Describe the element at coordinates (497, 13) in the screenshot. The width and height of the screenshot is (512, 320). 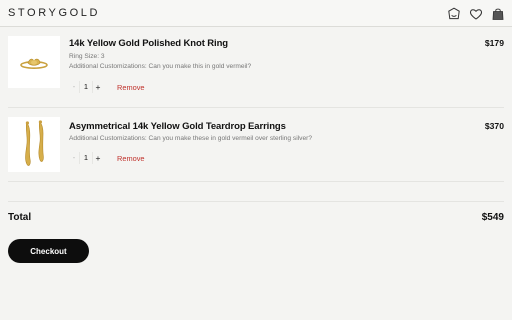
I see `bag-icon` at that location.